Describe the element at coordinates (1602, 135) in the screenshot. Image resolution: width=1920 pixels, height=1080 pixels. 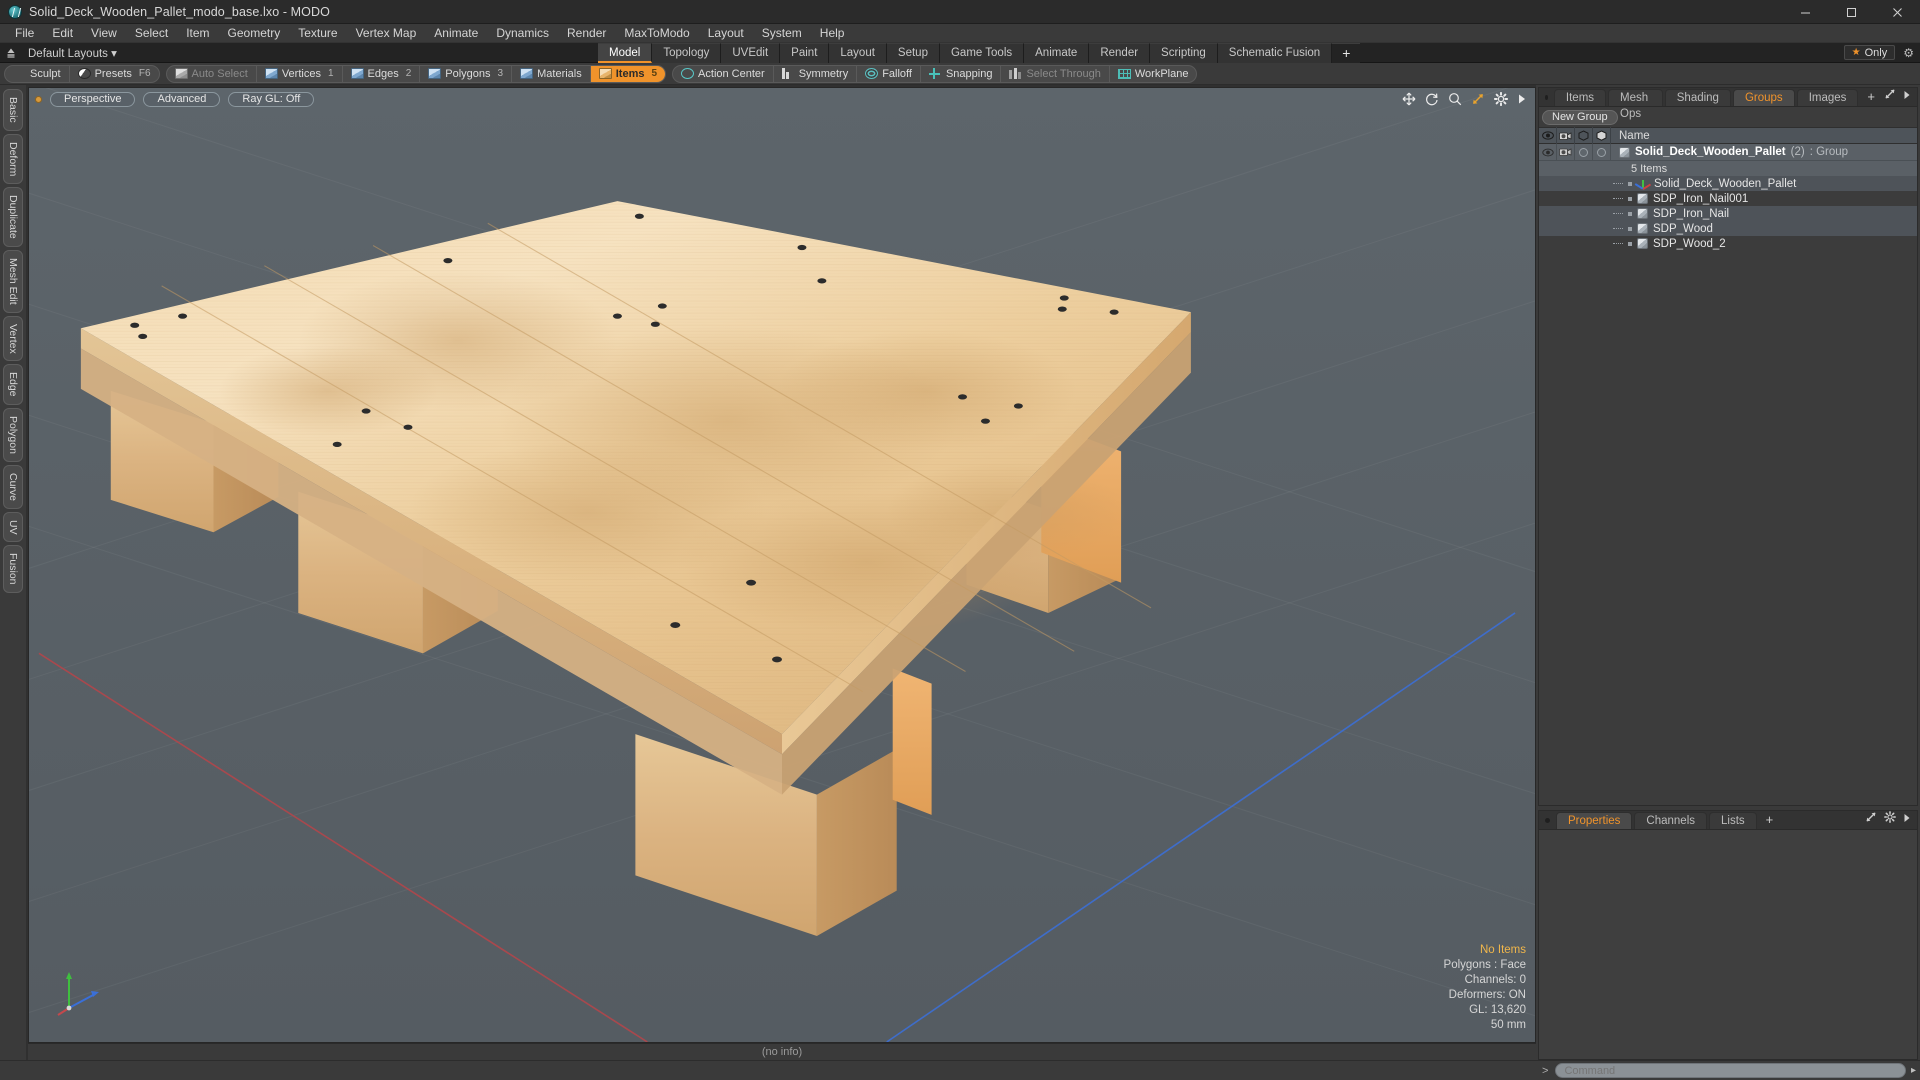
I see `column-cube-solid-icon` at that location.